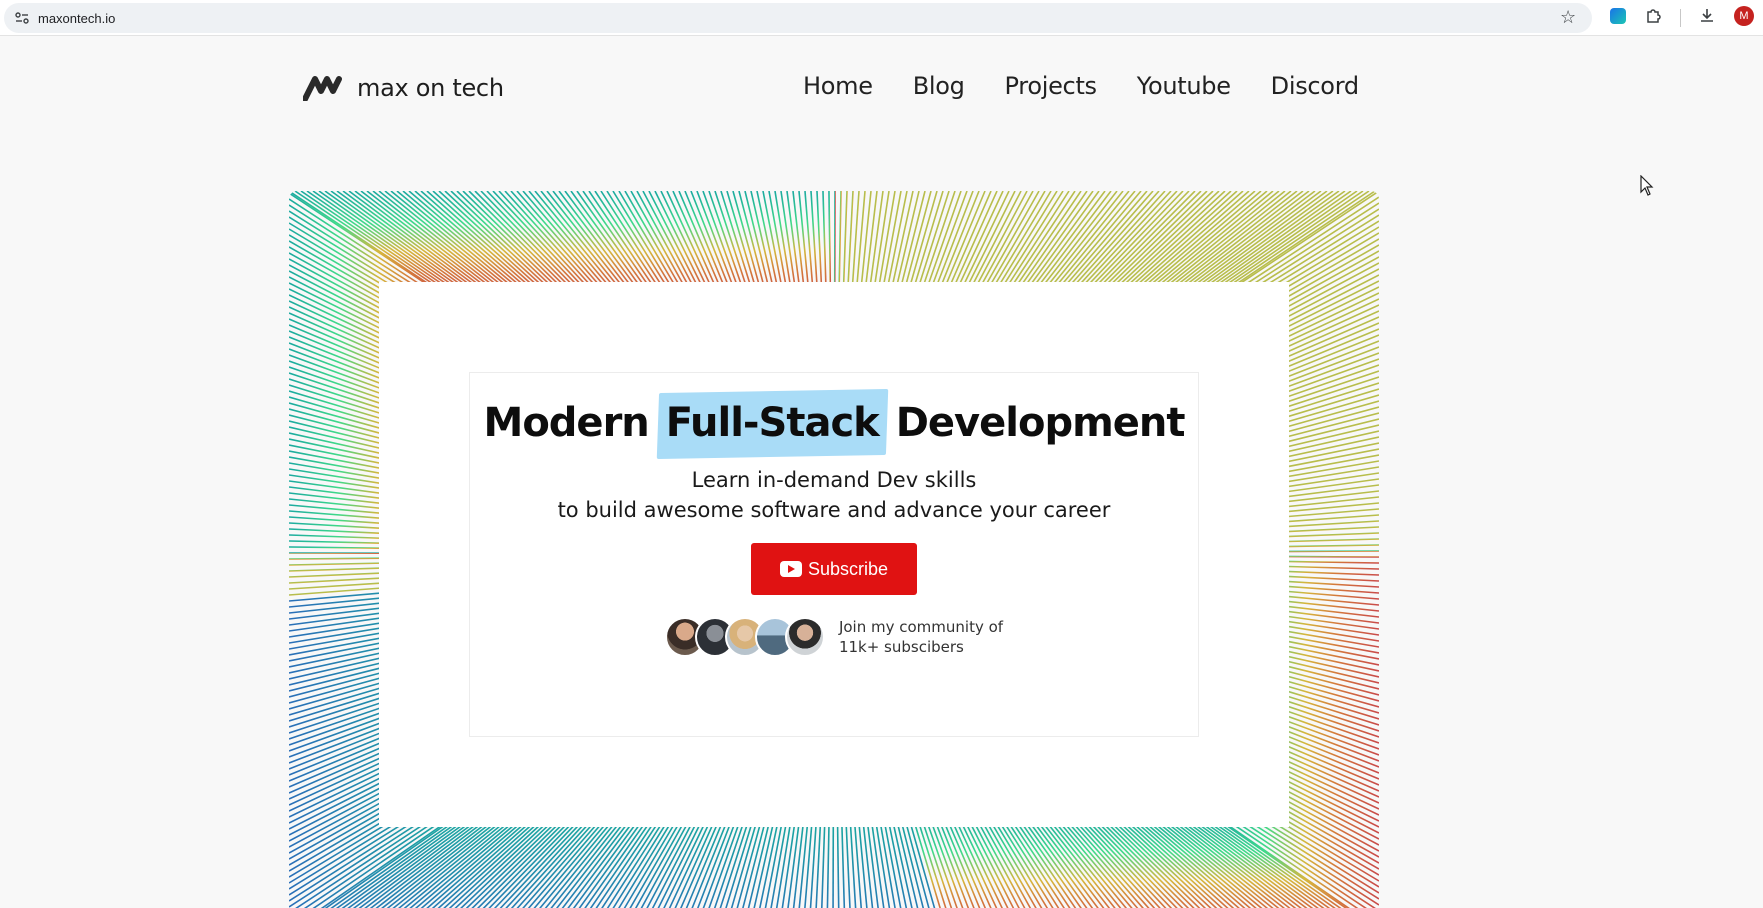 The height and width of the screenshot is (908, 1763). I want to click on subscriber-avatars, so click(744, 637).